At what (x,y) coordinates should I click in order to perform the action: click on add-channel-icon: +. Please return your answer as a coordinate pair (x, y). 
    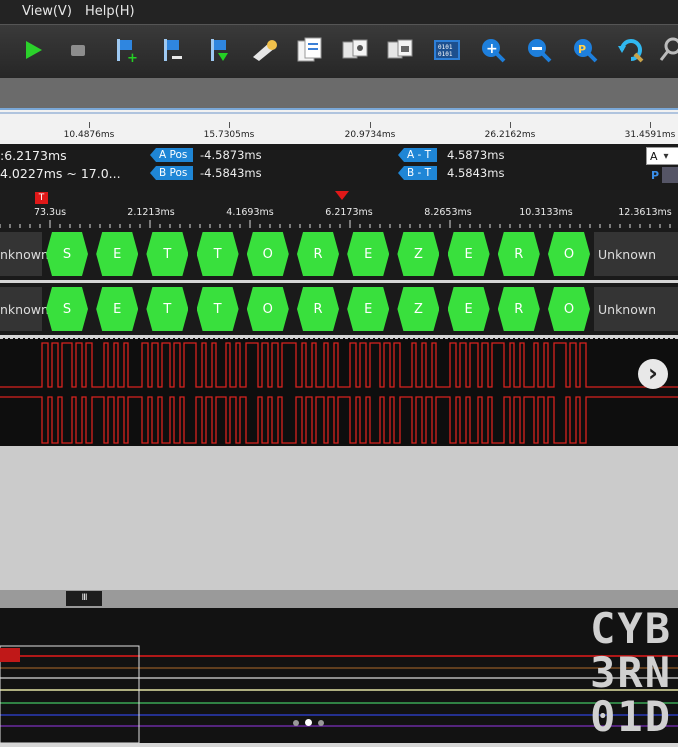
    Looking at the image, I should click on (127, 51).